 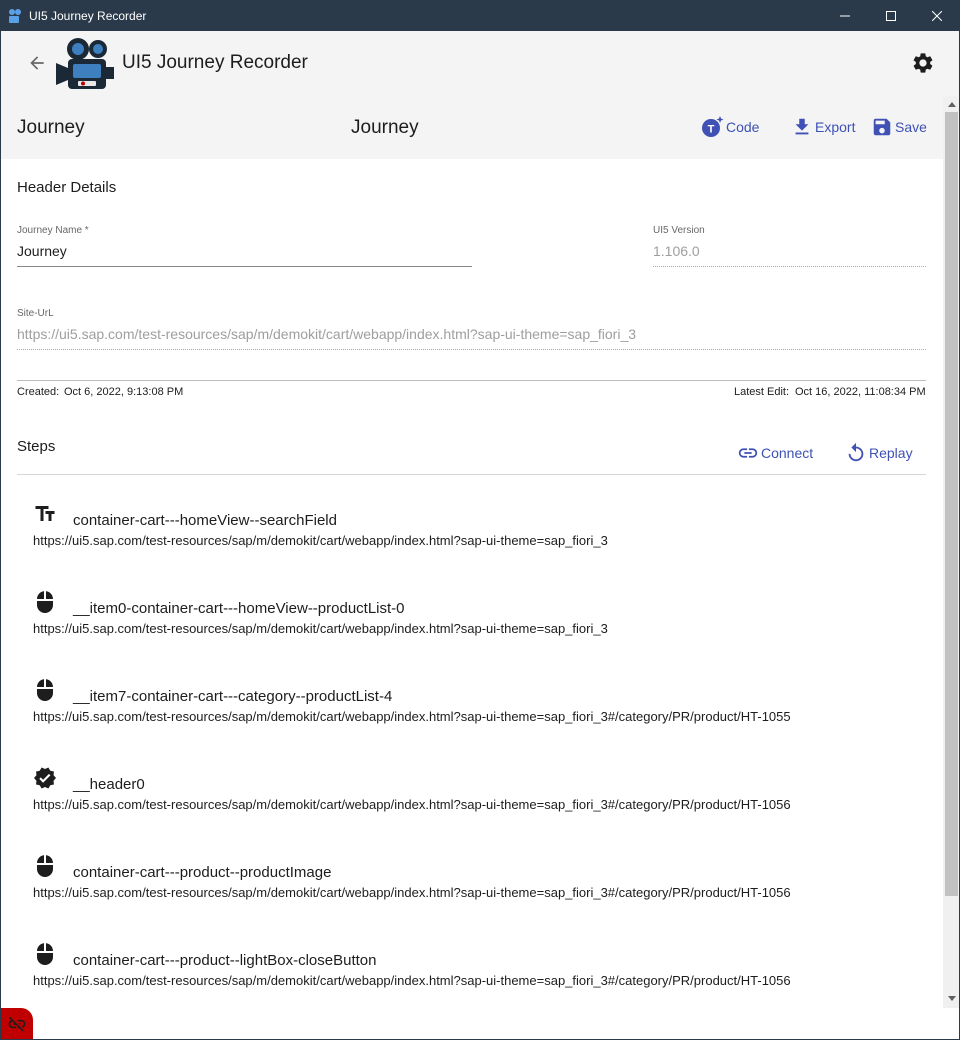 I want to click on close-icon, so click(x=937, y=15).